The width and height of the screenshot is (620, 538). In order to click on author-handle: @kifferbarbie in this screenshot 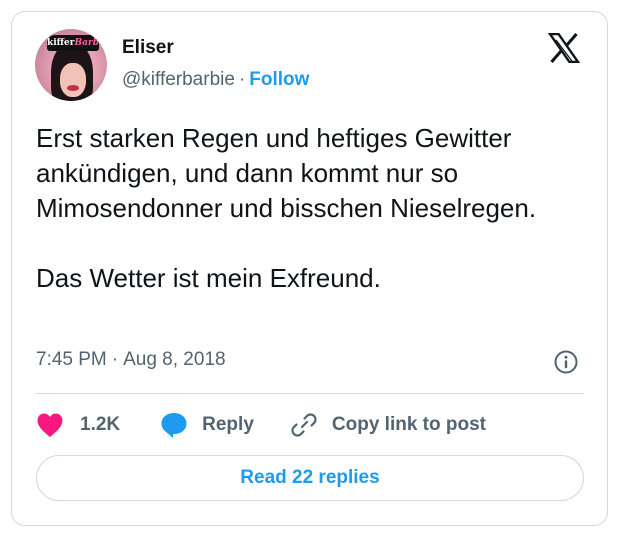, I will do `click(178, 79)`.